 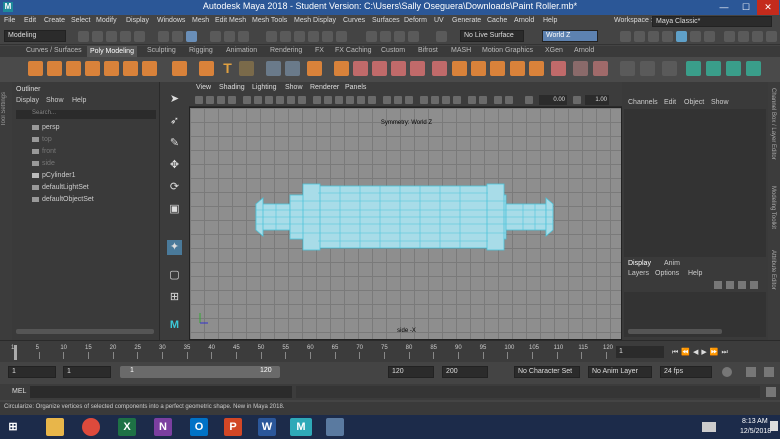 What do you see at coordinates (221, 100) in the screenshot?
I see `bookmark-icon` at bounding box center [221, 100].